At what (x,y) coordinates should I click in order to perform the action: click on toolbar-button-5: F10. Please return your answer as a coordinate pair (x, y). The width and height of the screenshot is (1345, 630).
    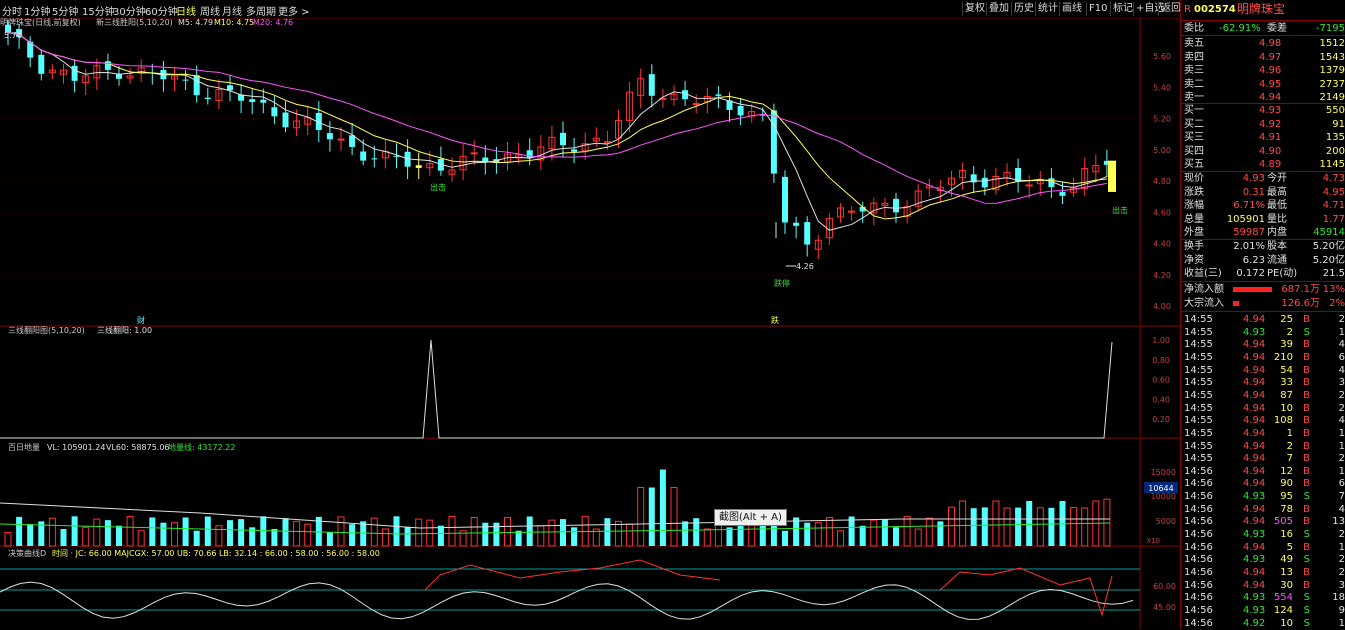
    Looking at the image, I should click on (1097, 9).